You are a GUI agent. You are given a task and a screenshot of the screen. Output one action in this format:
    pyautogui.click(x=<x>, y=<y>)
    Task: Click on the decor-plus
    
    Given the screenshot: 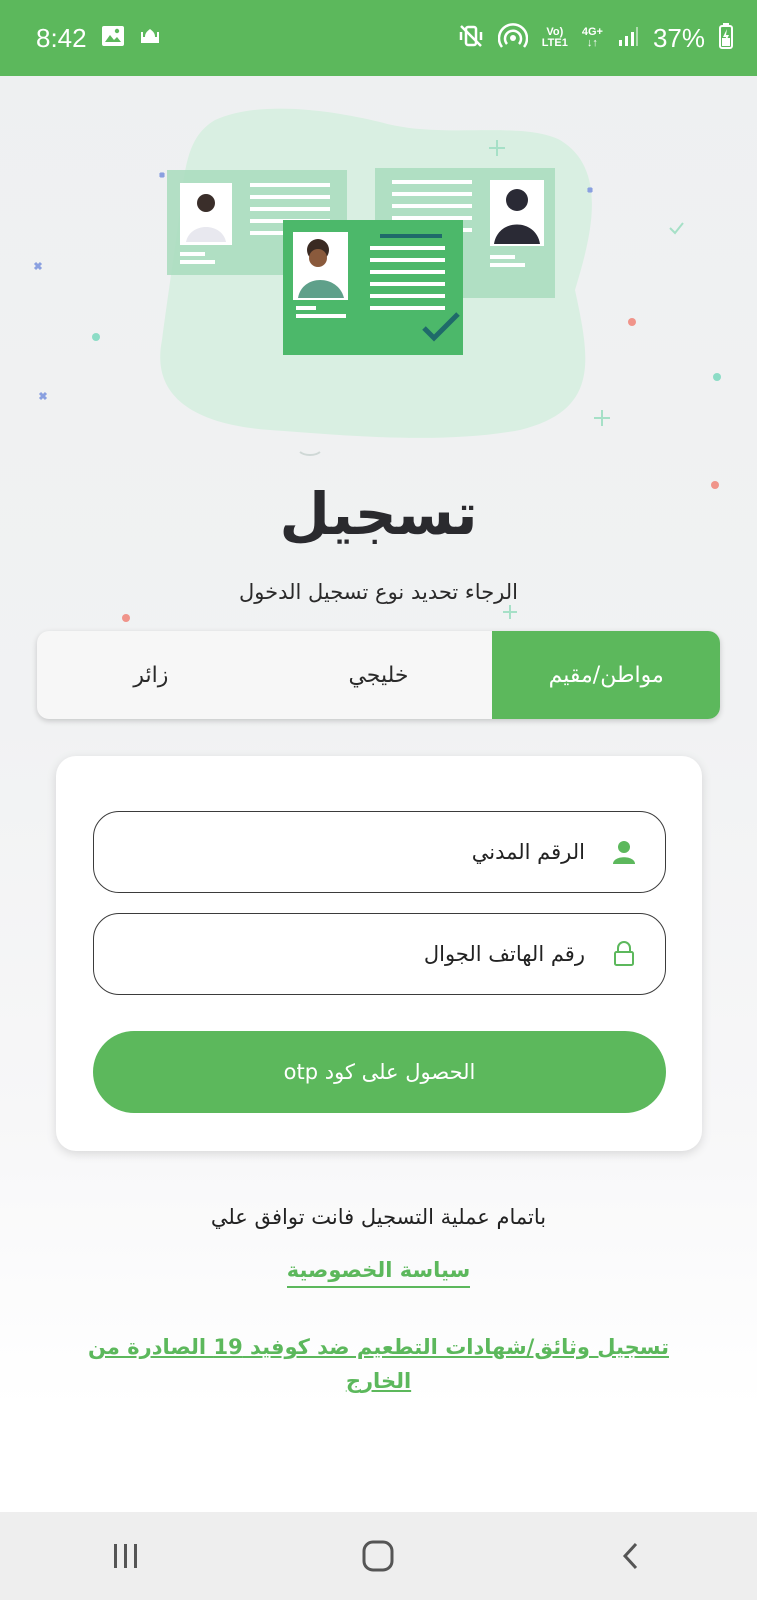 What is the action you would take?
    pyautogui.click(x=510, y=612)
    